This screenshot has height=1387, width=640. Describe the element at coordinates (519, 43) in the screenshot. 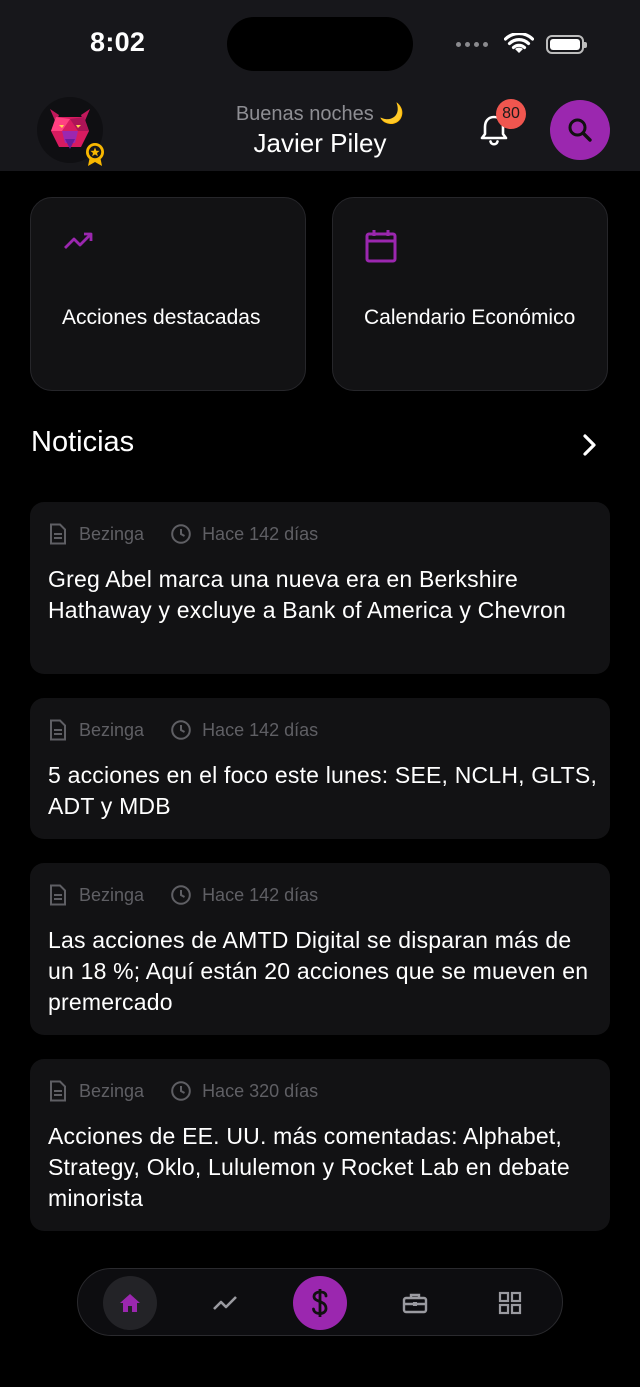

I see `wifi-icon` at that location.